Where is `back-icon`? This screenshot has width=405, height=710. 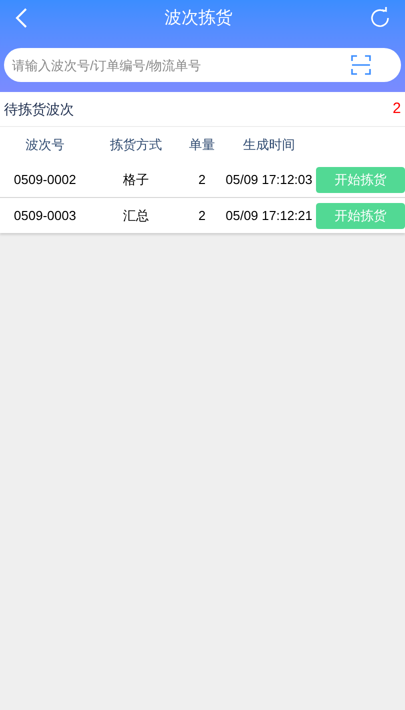 back-icon is located at coordinates (21, 18).